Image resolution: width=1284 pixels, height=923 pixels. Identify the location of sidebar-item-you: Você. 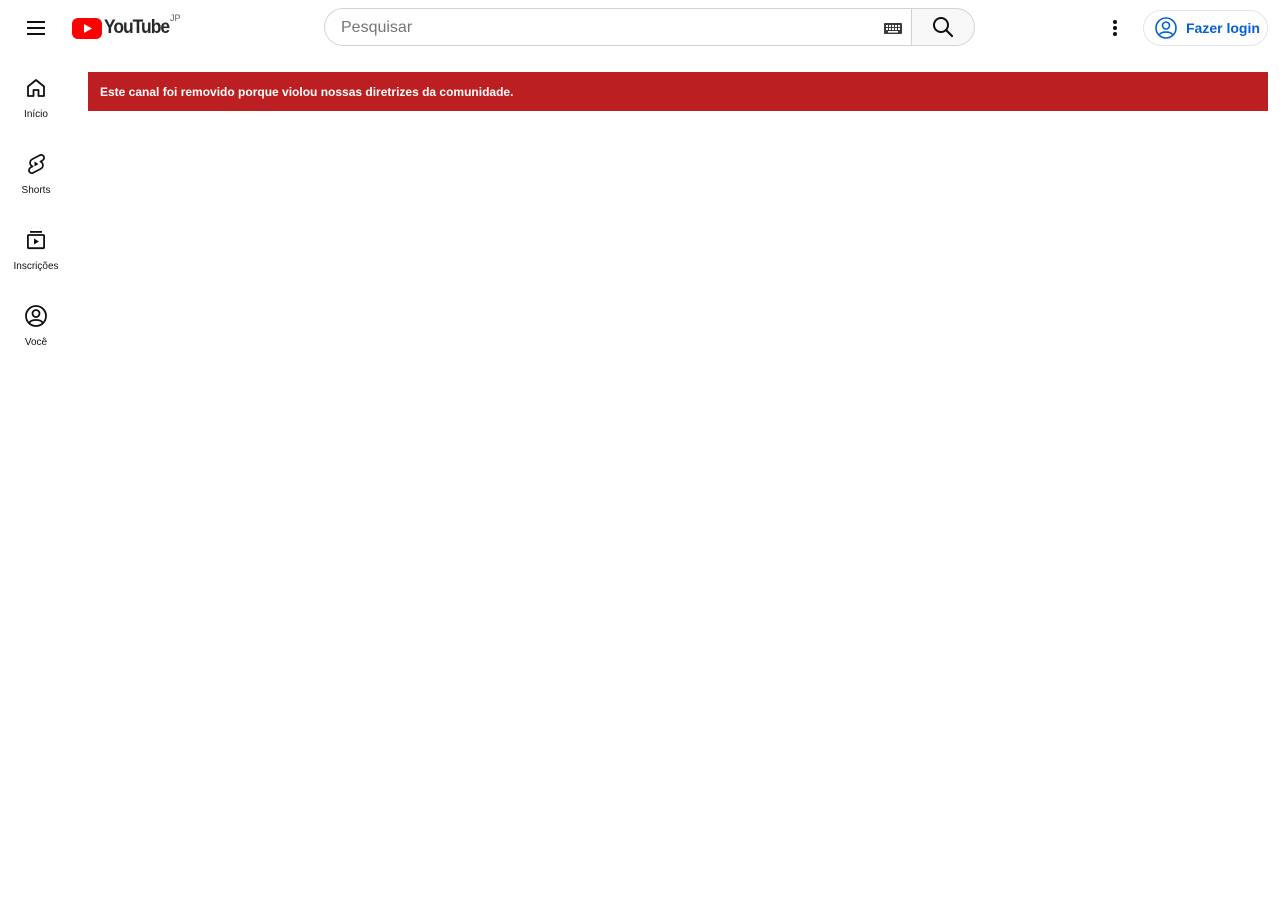
(36, 323).